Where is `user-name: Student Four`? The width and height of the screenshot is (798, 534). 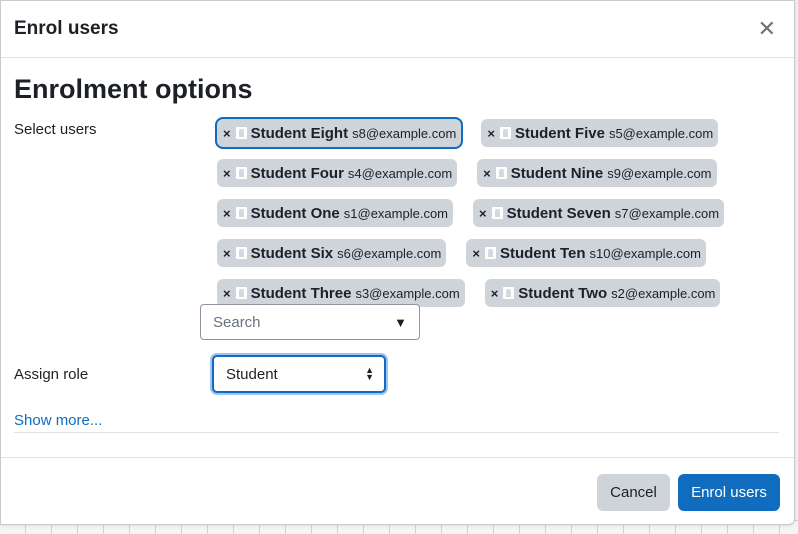 user-name: Student Four is located at coordinates (297, 173).